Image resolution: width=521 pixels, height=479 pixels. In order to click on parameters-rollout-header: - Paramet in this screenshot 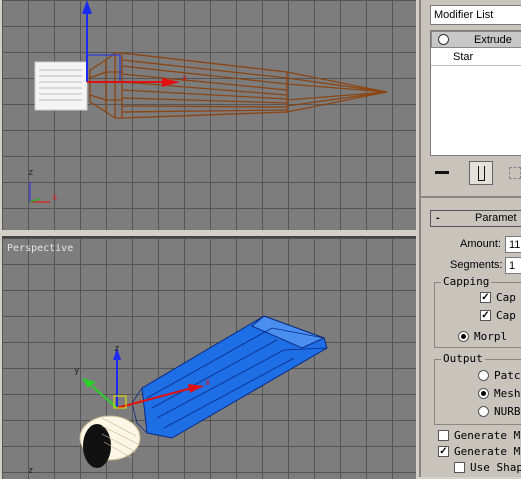, I will do `click(475, 218)`.